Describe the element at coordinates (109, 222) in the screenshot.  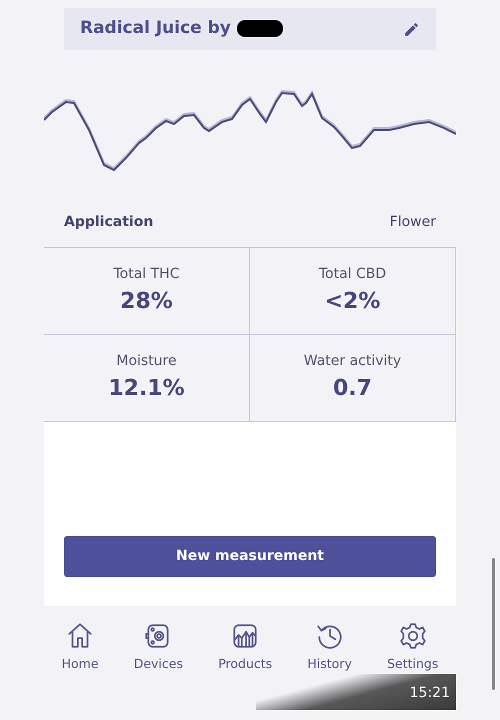
I see `application-label: Application` at that location.